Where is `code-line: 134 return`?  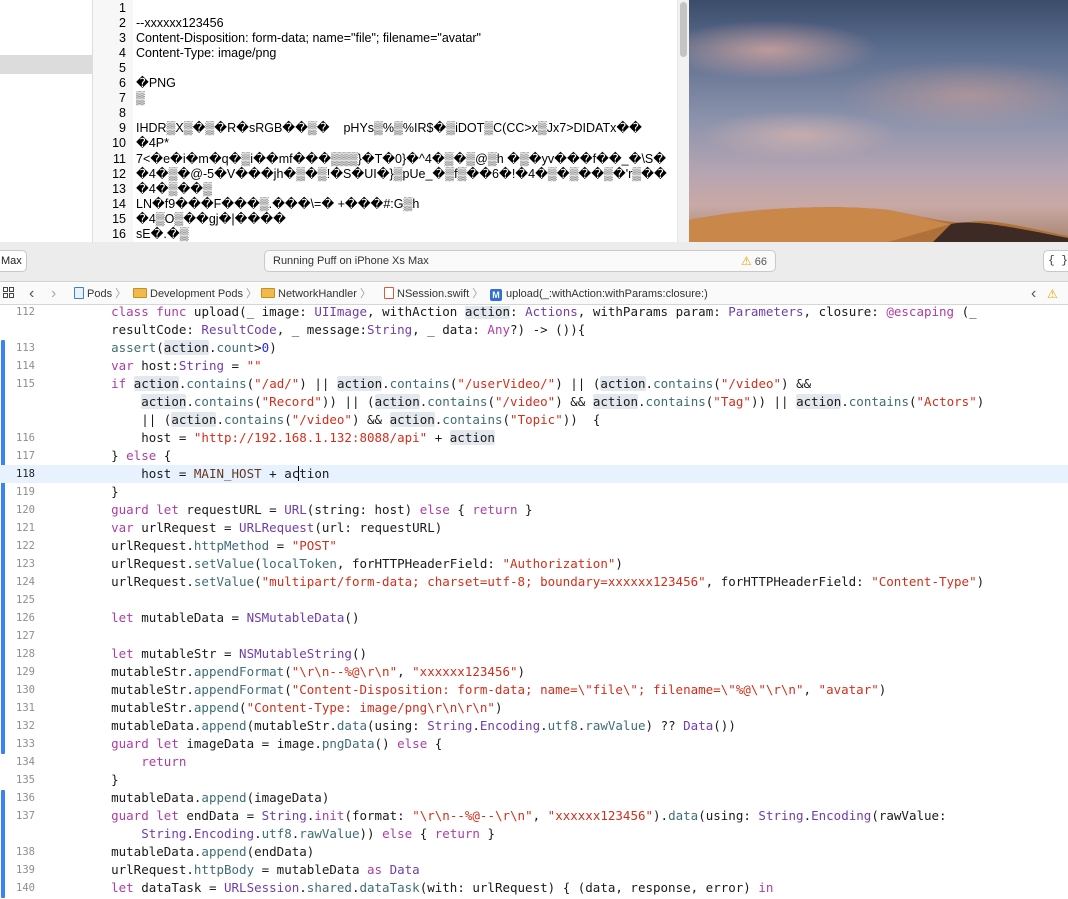
code-line: 134 return is located at coordinates (534, 762).